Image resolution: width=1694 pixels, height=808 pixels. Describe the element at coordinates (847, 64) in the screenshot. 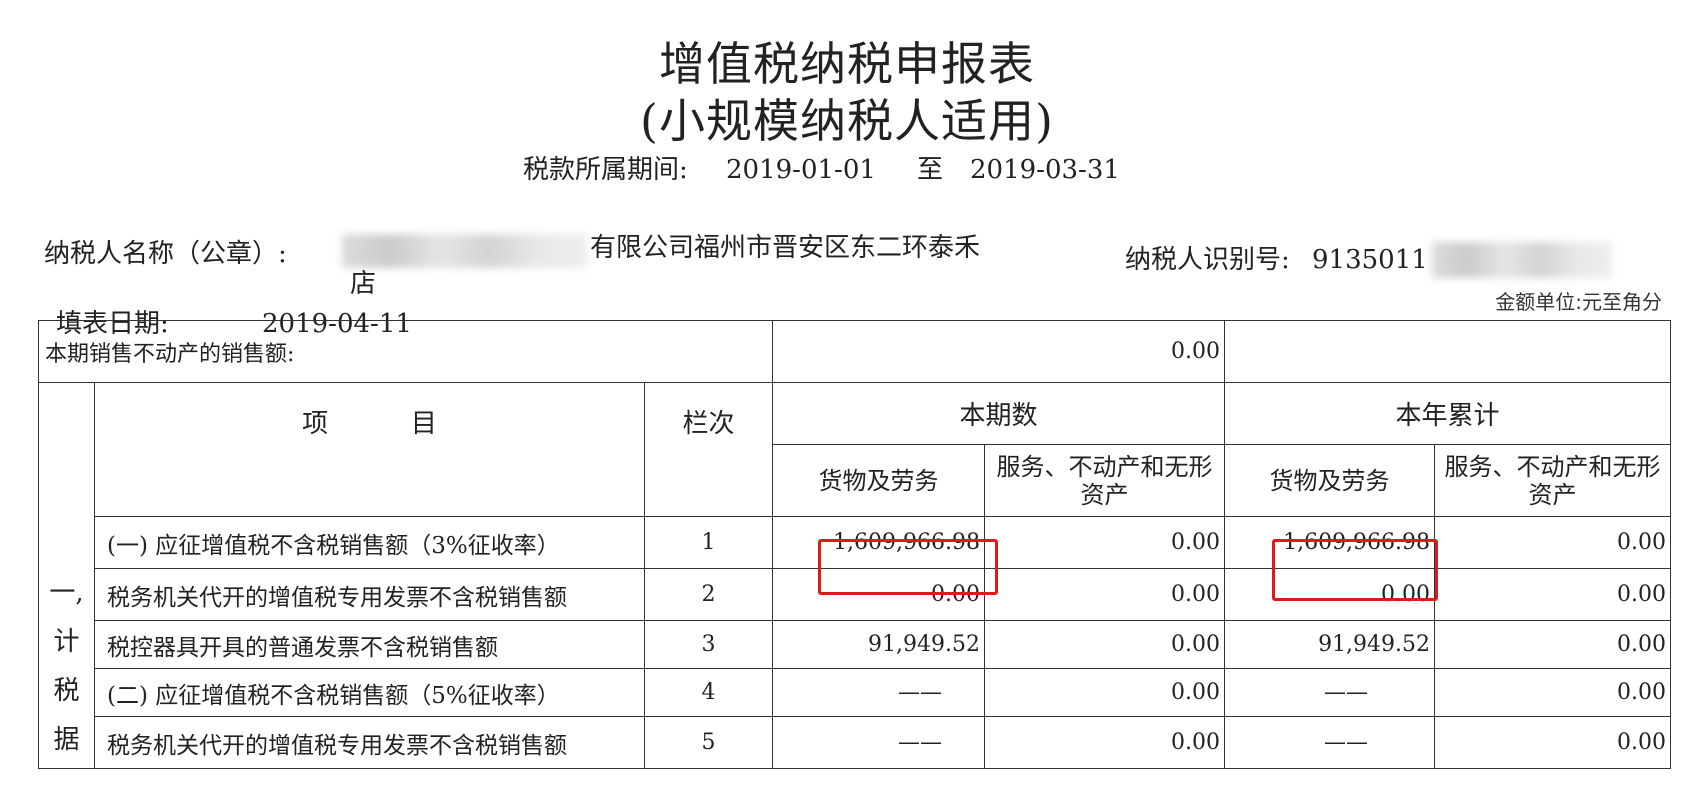

I see `form-title: 增值税纳税申报表` at that location.